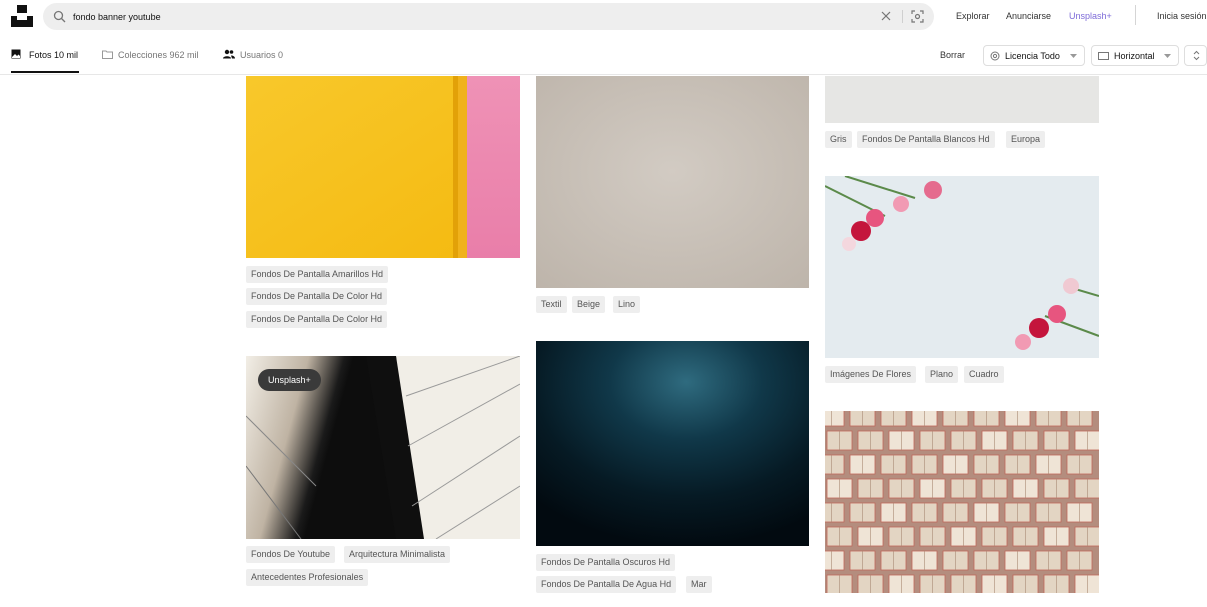  I want to click on orientation-filter: Horizontal, so click(1135, 55).